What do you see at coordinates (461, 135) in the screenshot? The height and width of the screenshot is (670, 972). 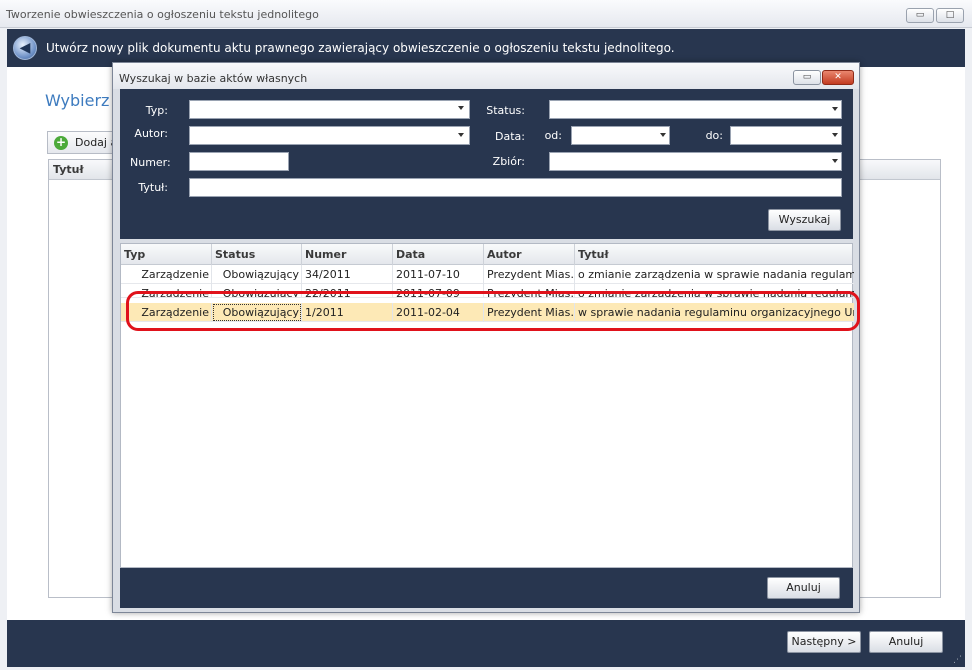 I see `author-dropdown-icon` at bounding box center [461, 135].